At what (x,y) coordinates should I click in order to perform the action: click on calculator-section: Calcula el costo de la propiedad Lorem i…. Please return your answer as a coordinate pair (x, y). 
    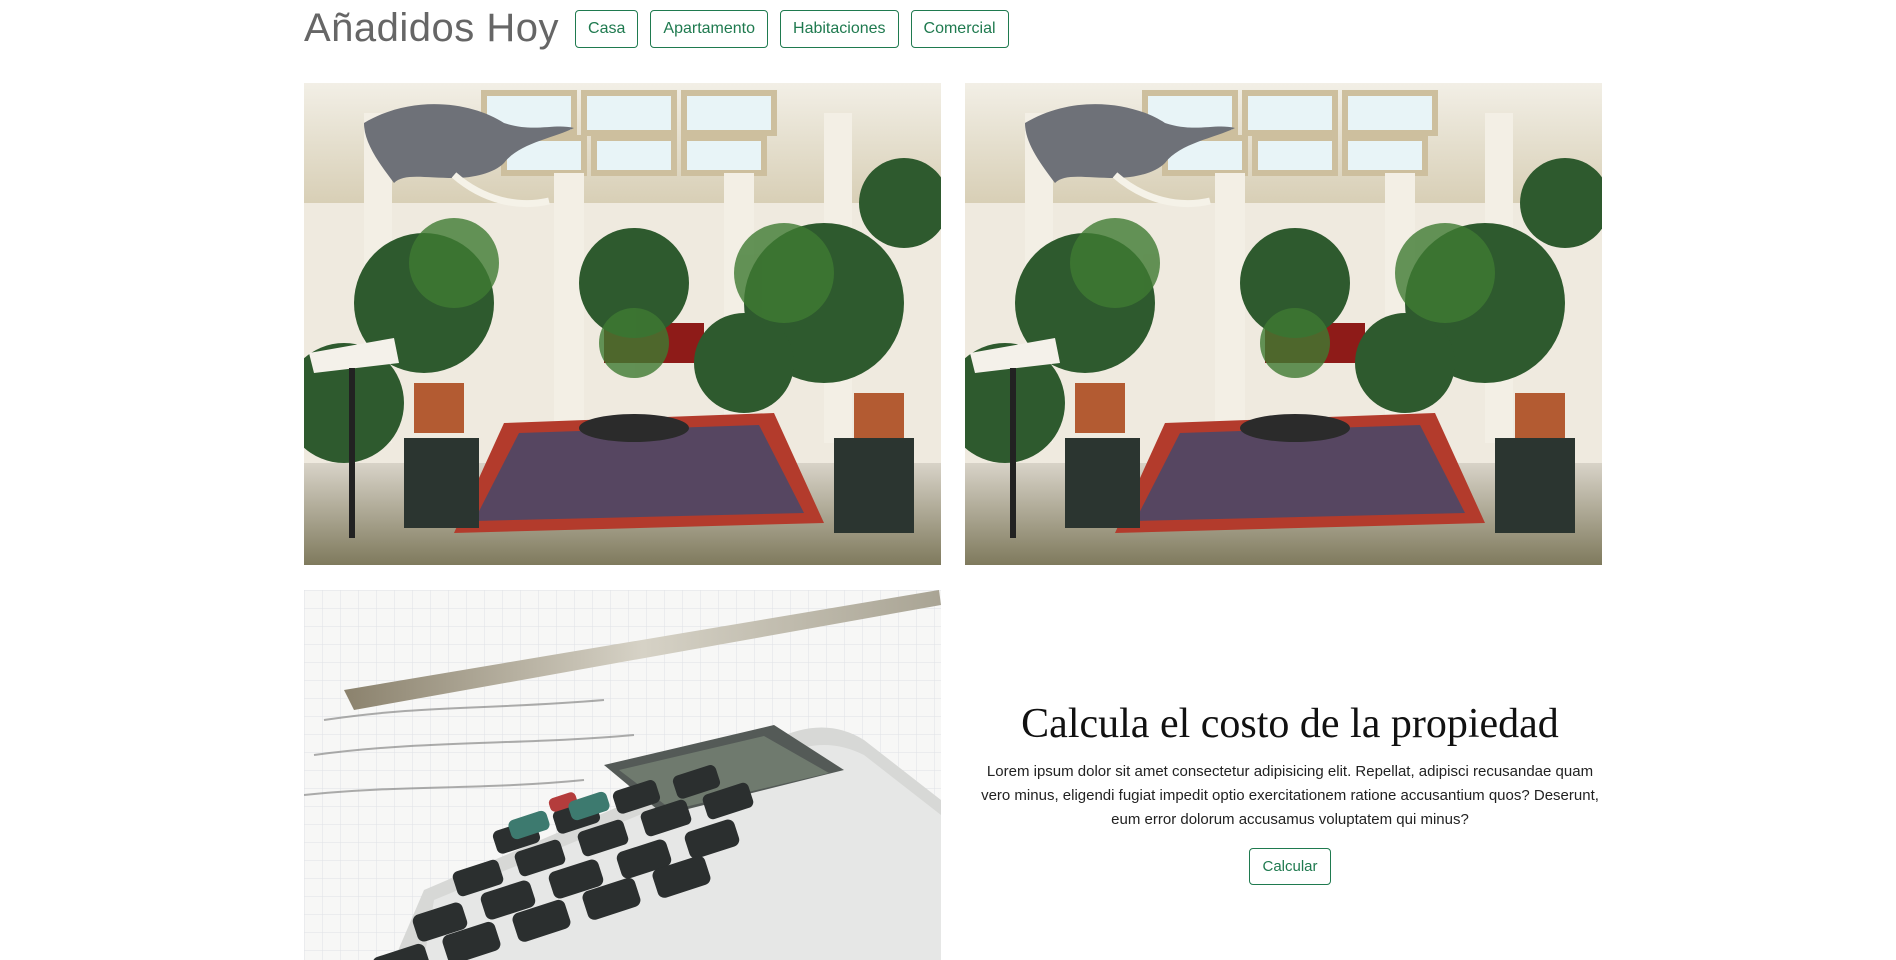
    Looking at the image, I should click on (1290, 792).